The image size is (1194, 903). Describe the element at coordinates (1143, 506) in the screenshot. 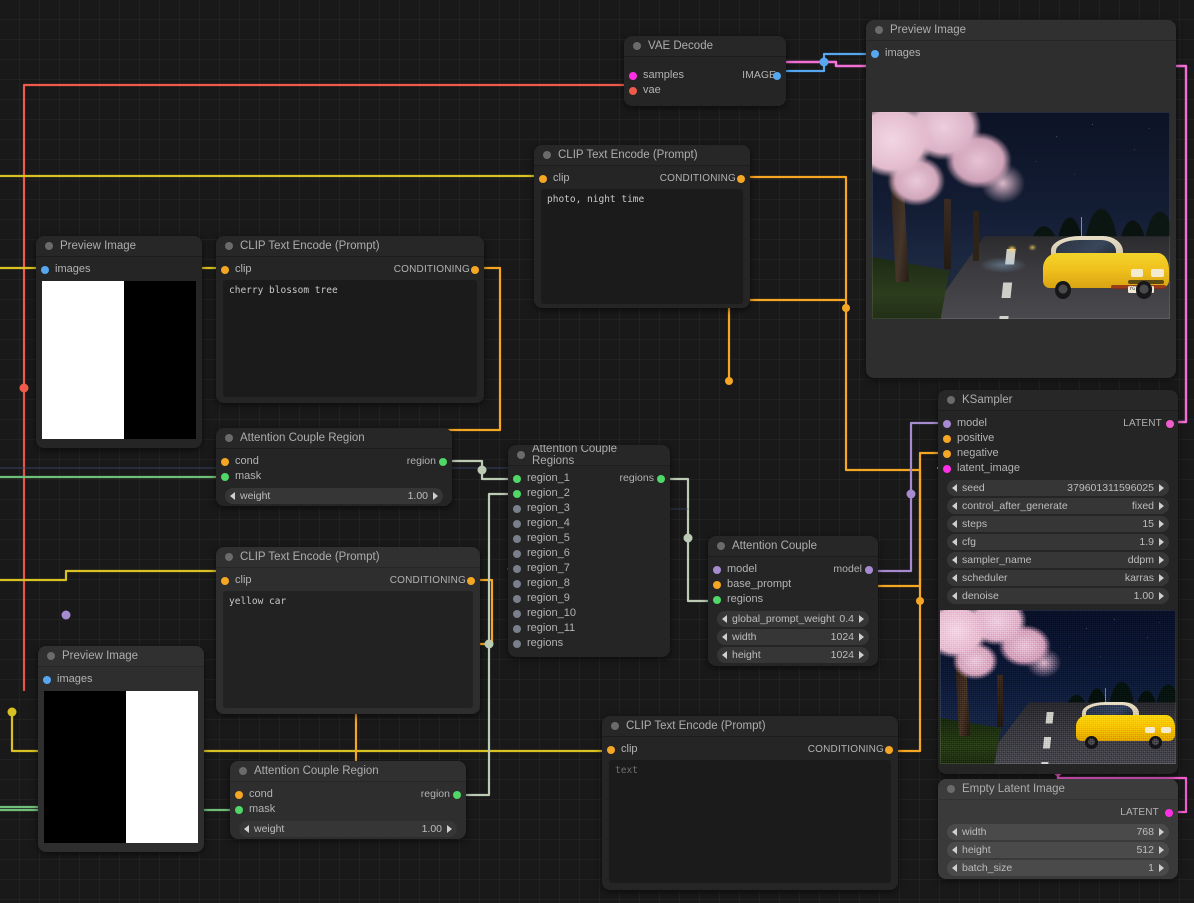

I see `widget-value: fixed` at that location.